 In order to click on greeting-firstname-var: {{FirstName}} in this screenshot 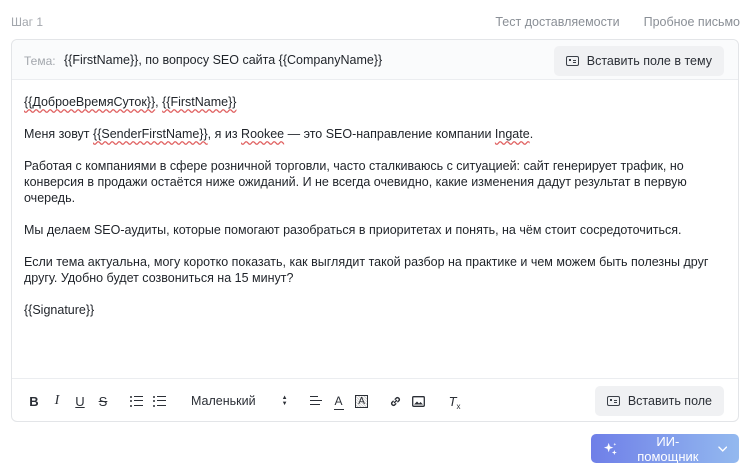, I will do `click(199, 102)`.